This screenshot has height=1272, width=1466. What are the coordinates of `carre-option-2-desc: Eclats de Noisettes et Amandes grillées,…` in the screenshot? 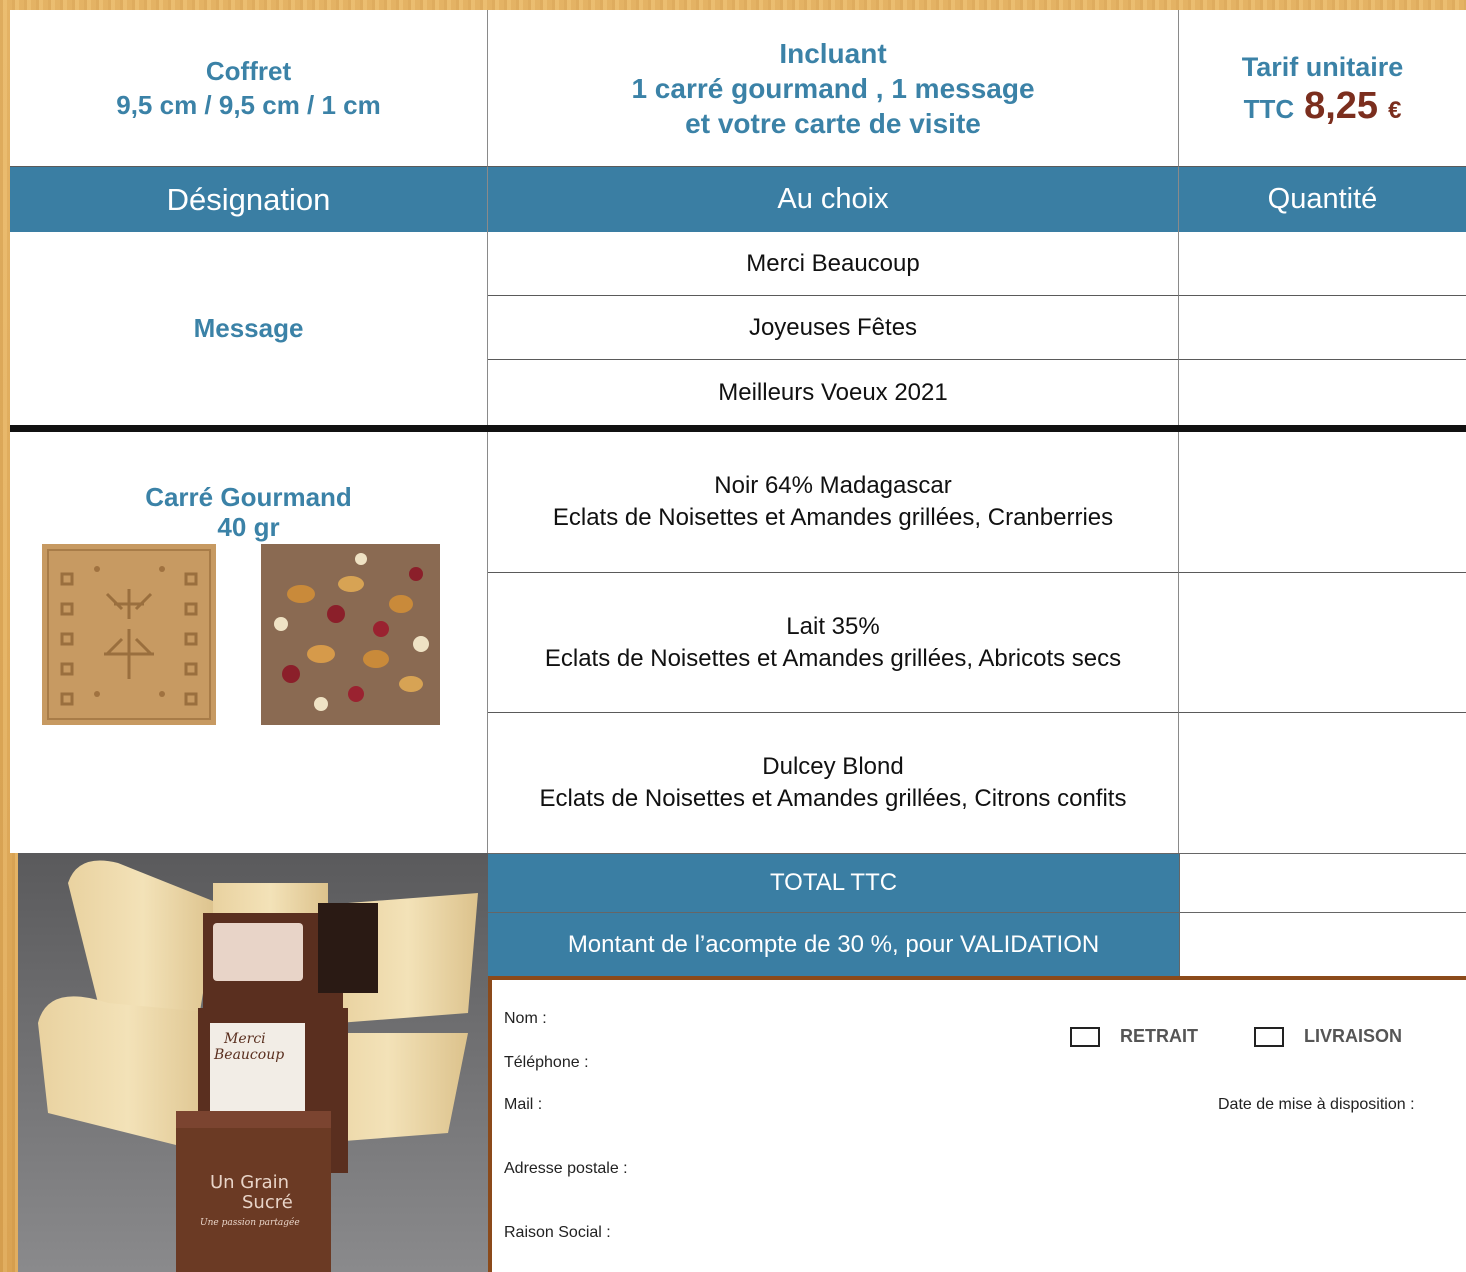 It's located at (833, 658).